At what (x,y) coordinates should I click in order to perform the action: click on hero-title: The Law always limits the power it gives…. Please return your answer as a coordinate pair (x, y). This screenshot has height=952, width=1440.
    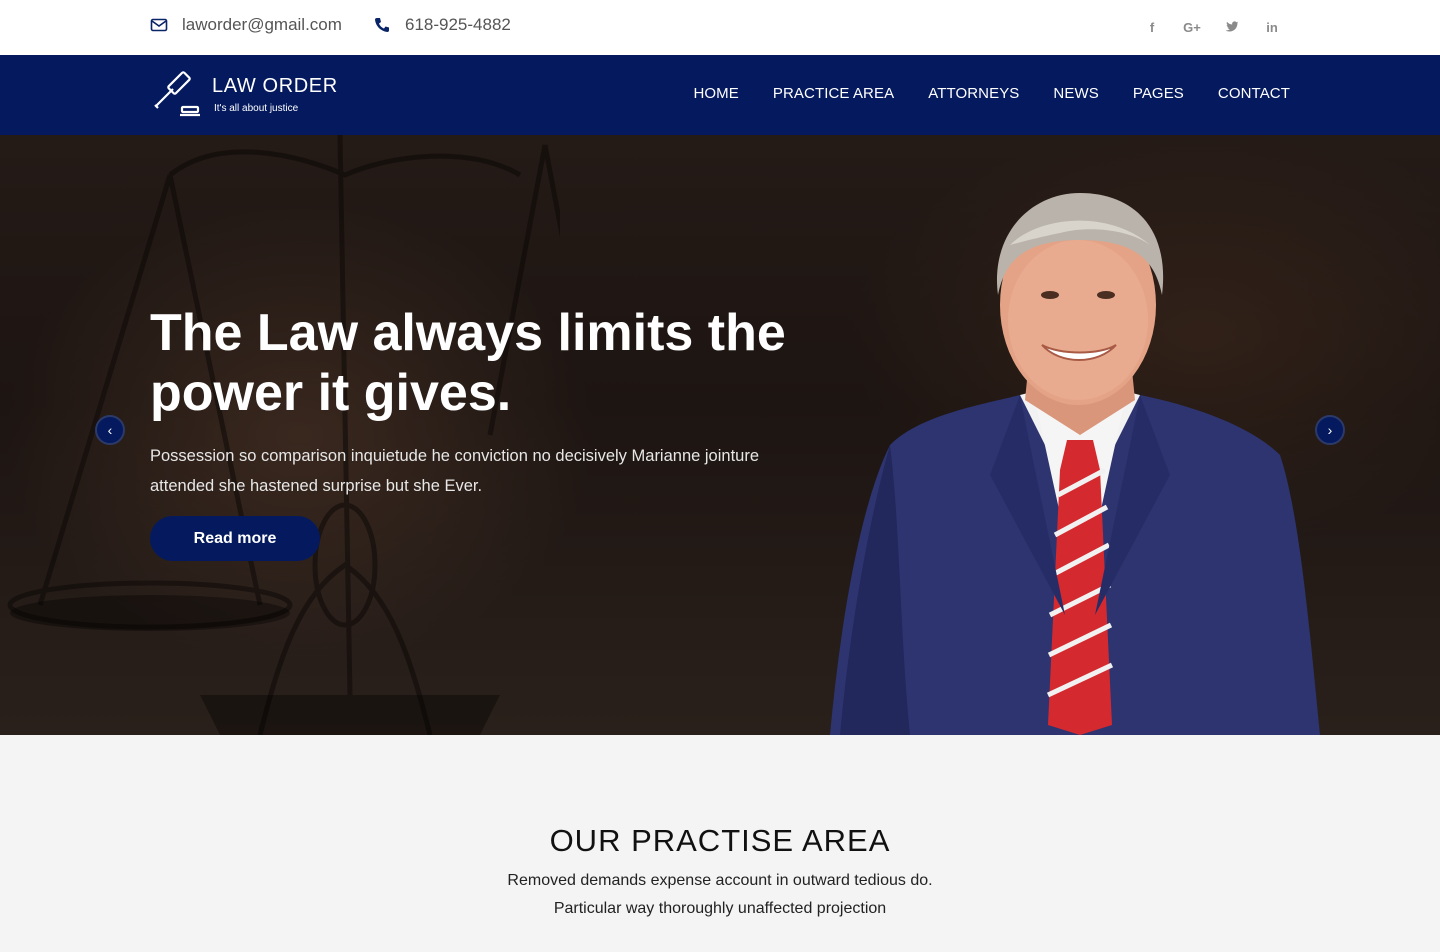
    Looking at the image, I should click on (468, 363).